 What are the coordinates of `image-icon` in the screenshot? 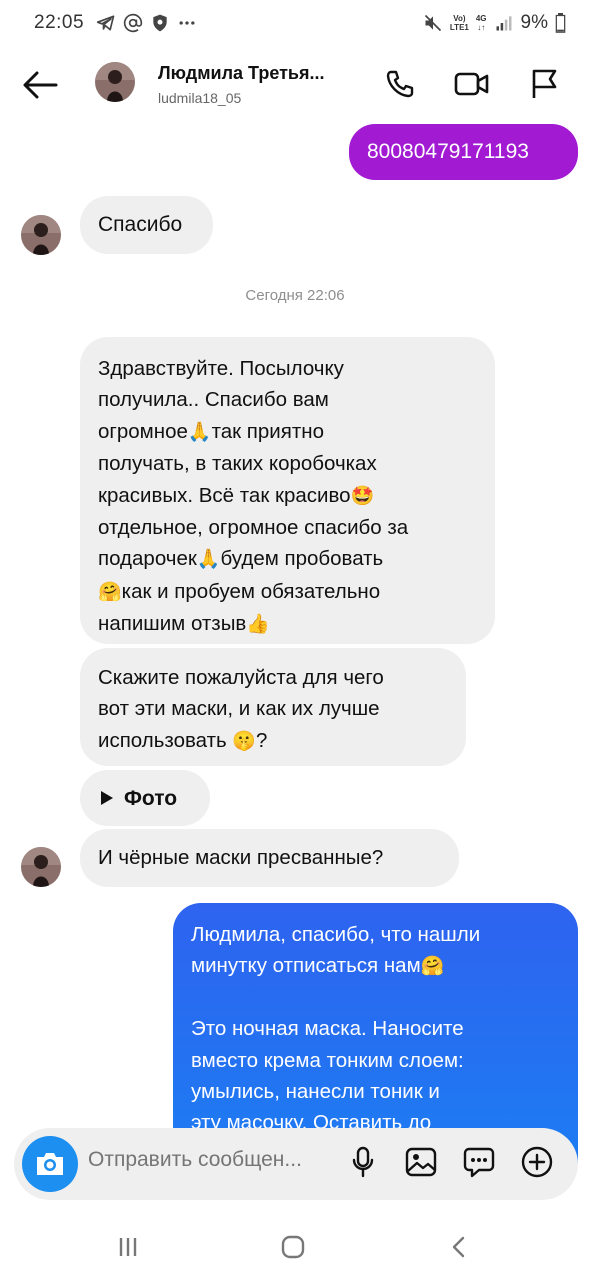 It's located at (421, 1162).